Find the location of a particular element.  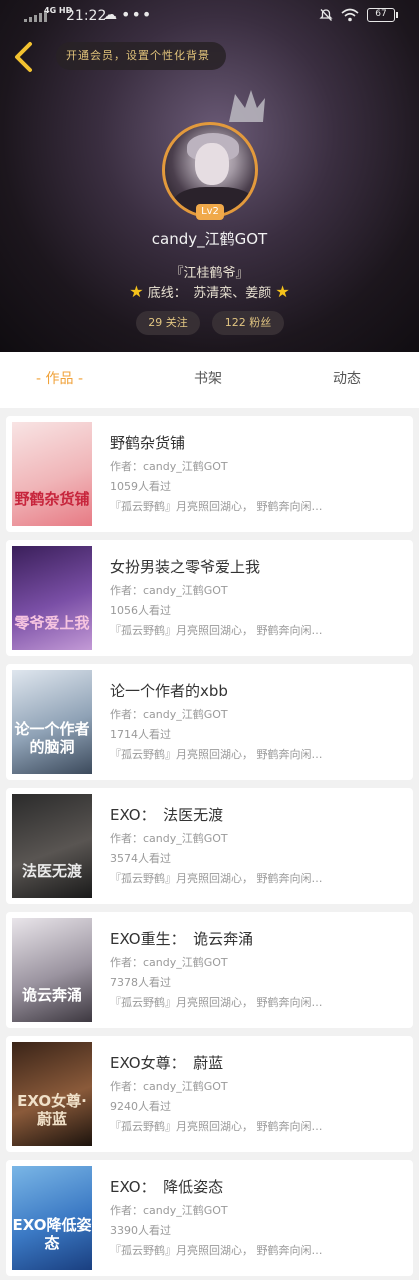

book-cover: 论一个作者的脑洞 is located at coordinates (52, 722).